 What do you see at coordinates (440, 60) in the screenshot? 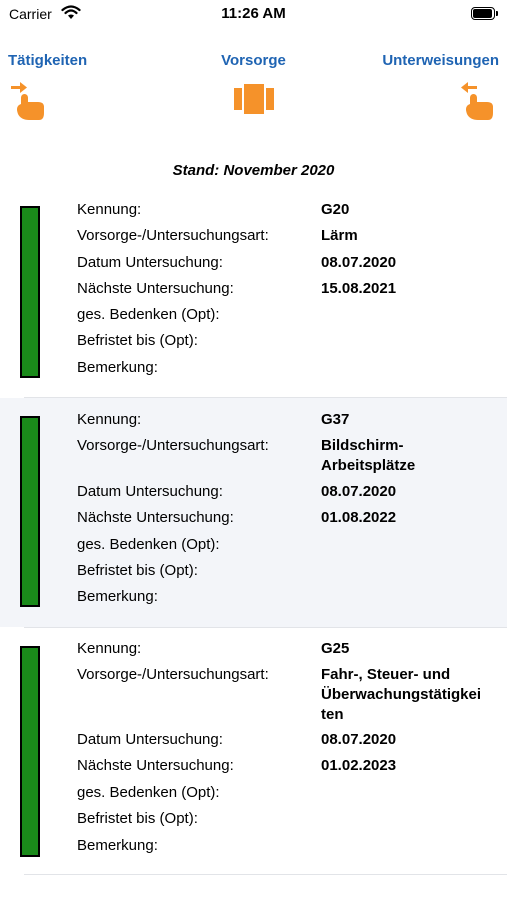
I see `nav-unterweisungen-link: Unterweisungen` at bounding box center [440, 60].